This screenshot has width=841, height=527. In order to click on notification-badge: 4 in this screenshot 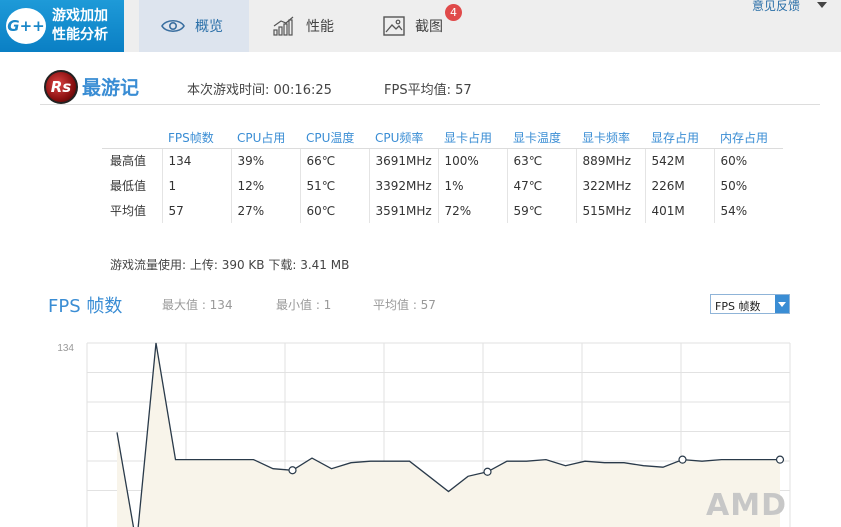, I will do `click(453, 12)`.